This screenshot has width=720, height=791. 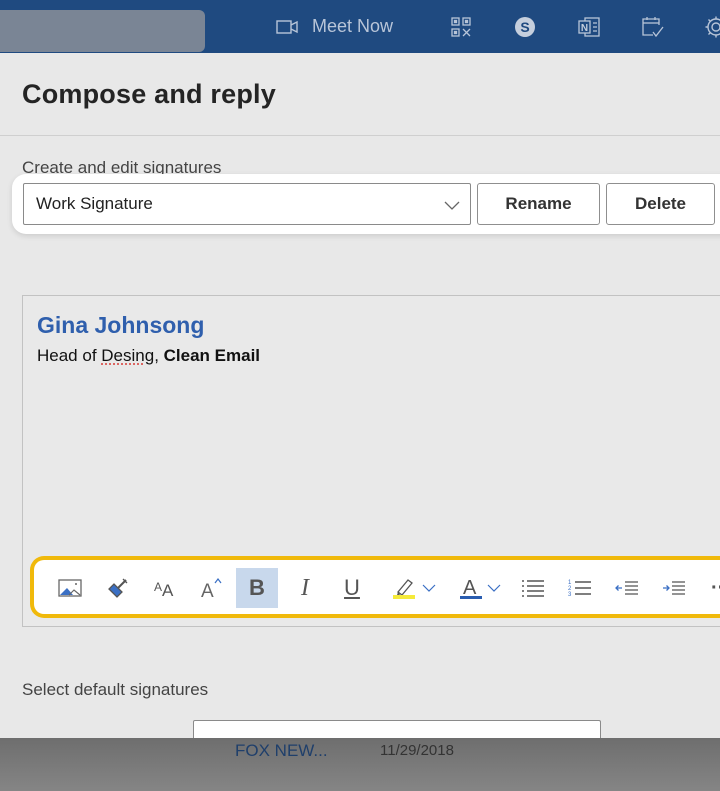 I want to click on paintbrush-icon, so click(x=118, y=588).